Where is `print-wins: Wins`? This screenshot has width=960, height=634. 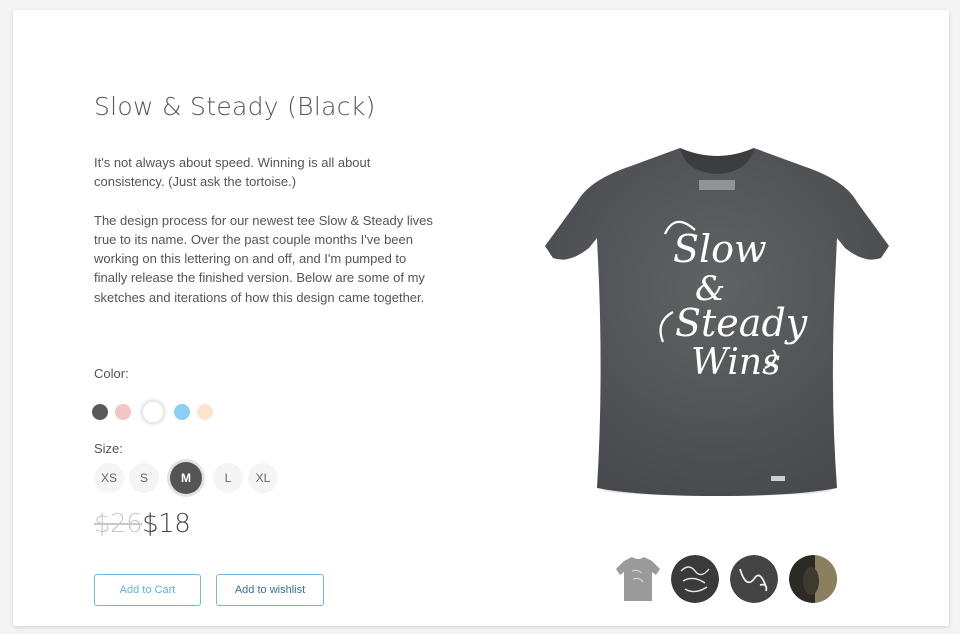 print-wins: Wins is located at coordinates (736, 362).